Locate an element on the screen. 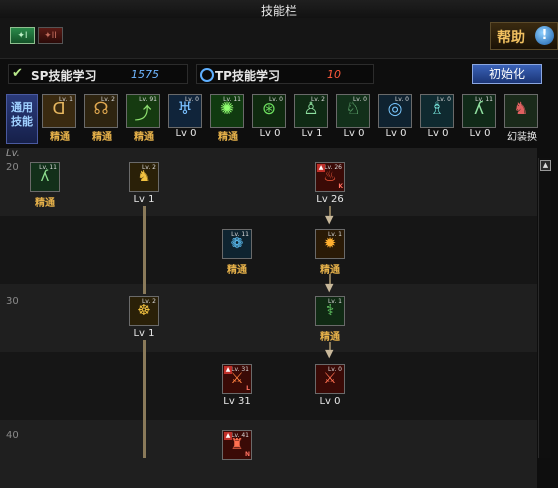 The height and width of the screenshot is (488, 558). red-lock-icon: Lv. 41 ♜ ▲ N is located at coordinates (237, 445).